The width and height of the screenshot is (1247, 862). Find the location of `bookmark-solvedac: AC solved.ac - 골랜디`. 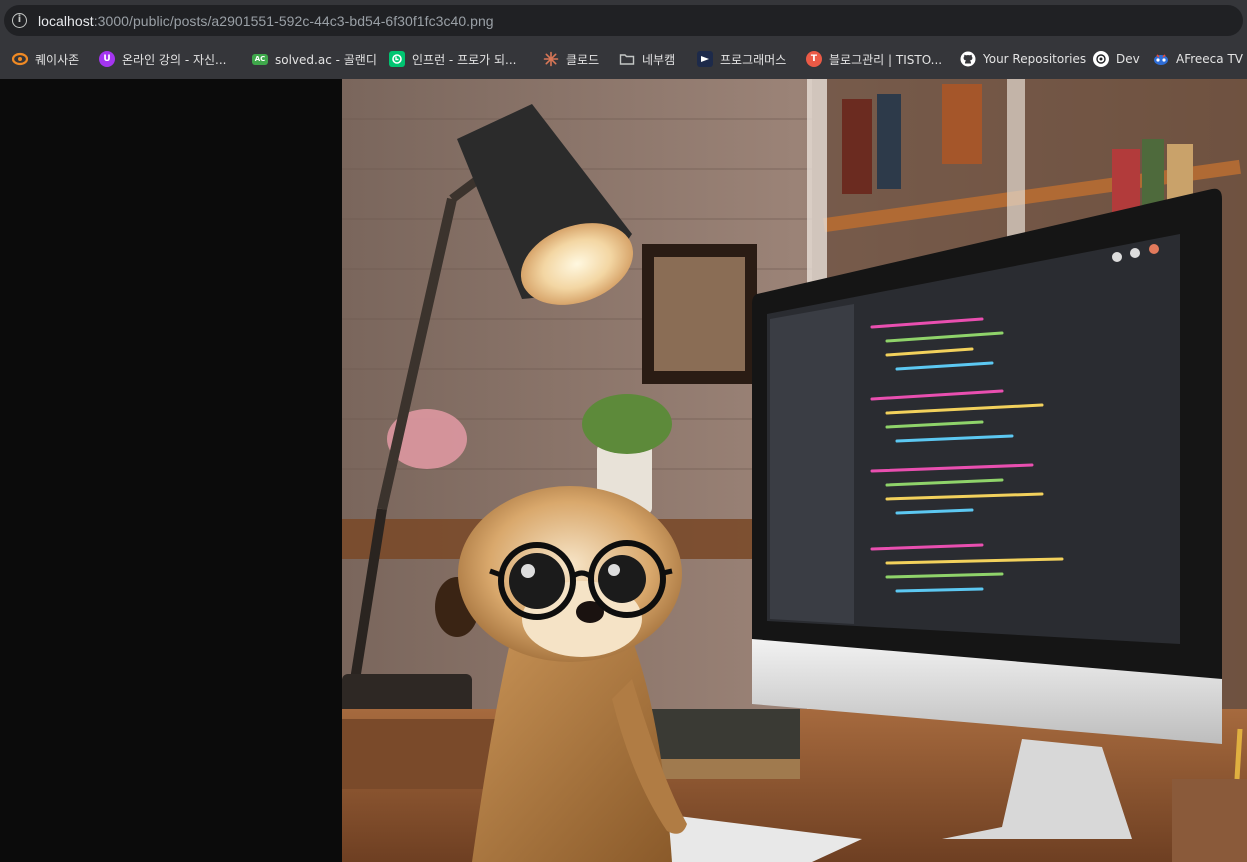

bookmark-solvedac: AC solved.ac - 골랜디 is located at coordinates (314, 59).